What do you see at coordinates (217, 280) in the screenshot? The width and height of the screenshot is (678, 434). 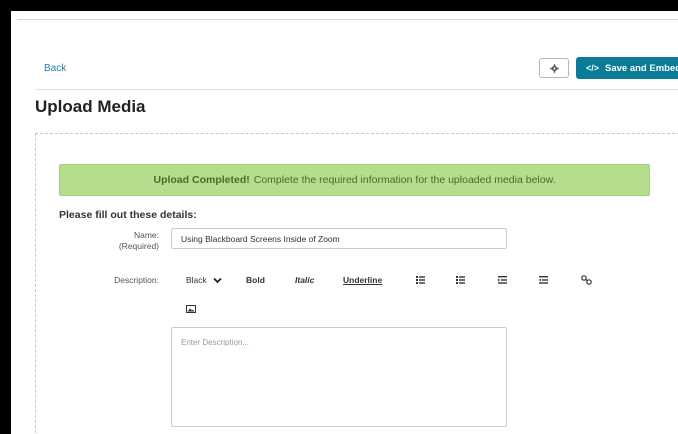 I see `chevron-down-icon` at bounding box center [217, 280].